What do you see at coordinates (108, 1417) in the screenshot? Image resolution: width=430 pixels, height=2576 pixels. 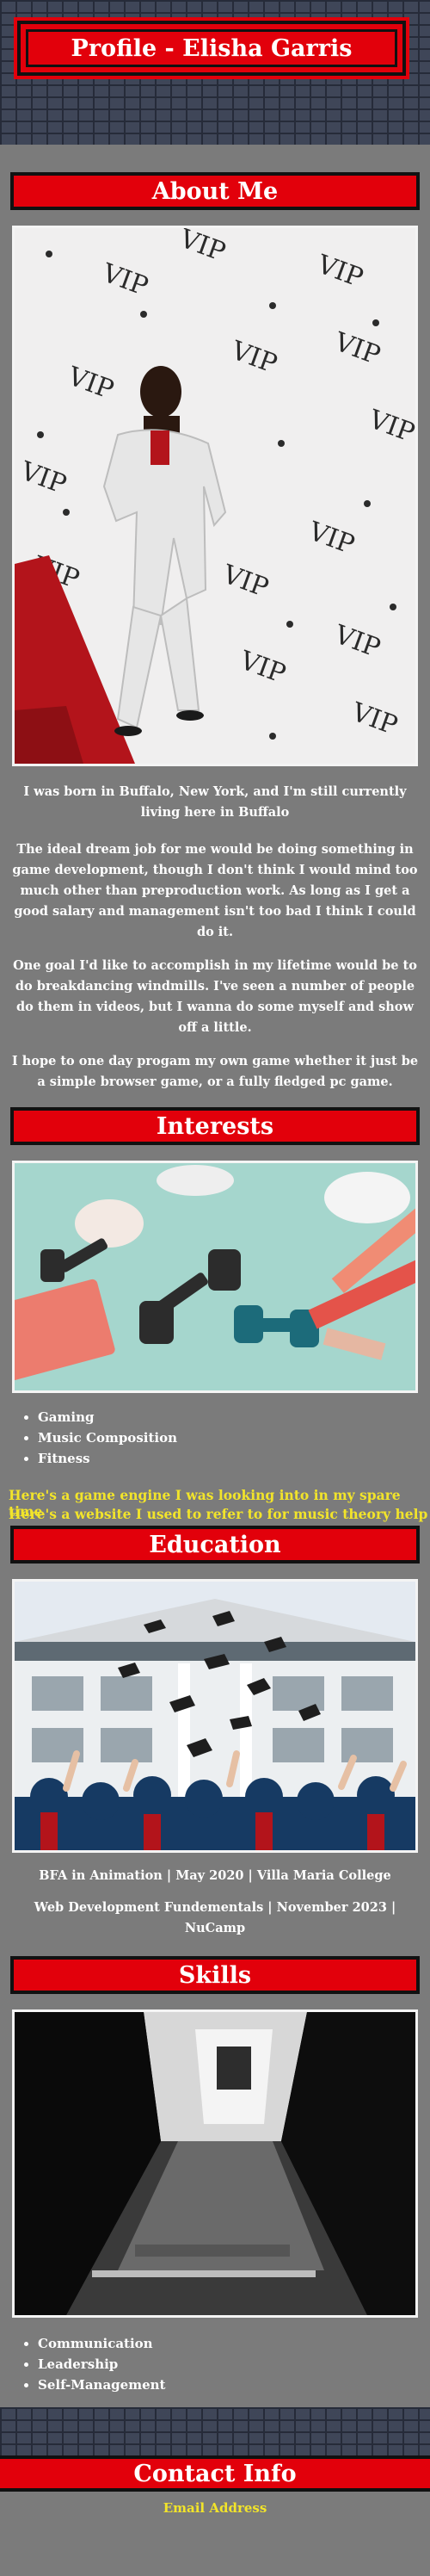 I see `list-item: Gaming` at bounding box center [108, 1417].